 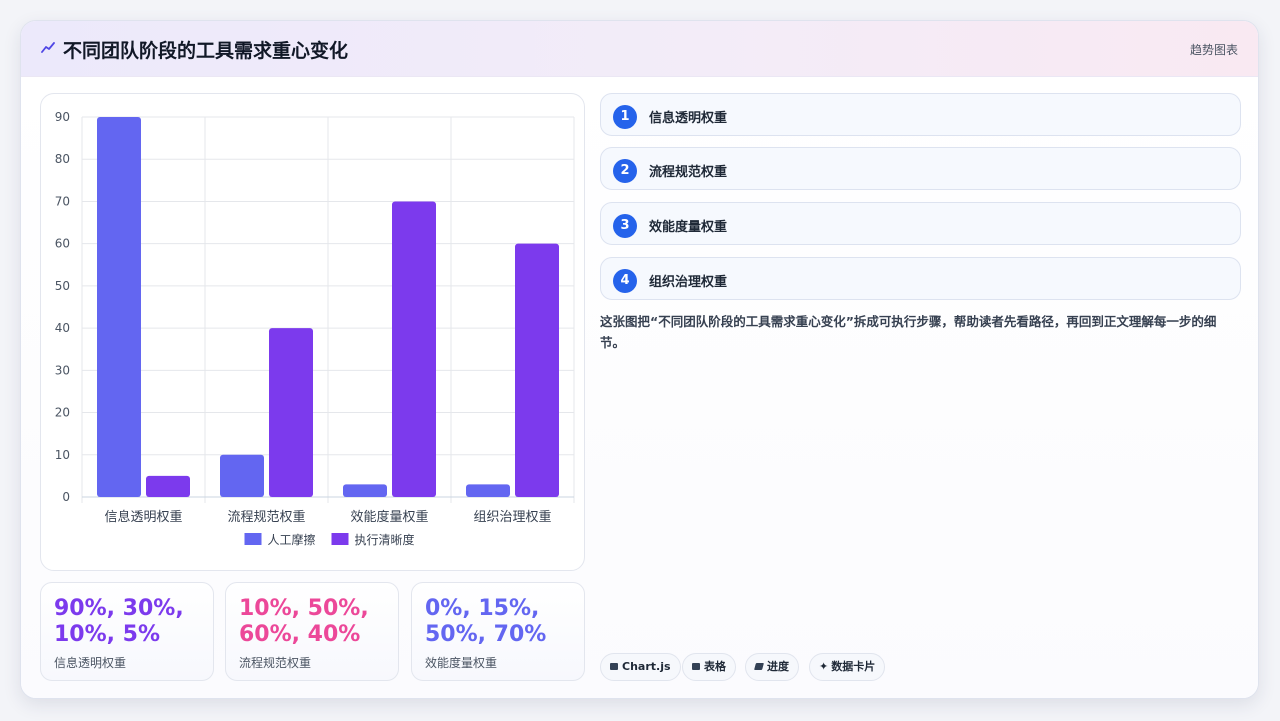 What do you see at coordinates (778, 666) in the screenshot?
I see `chip-label: 进度` at bounding box center [778, 666].